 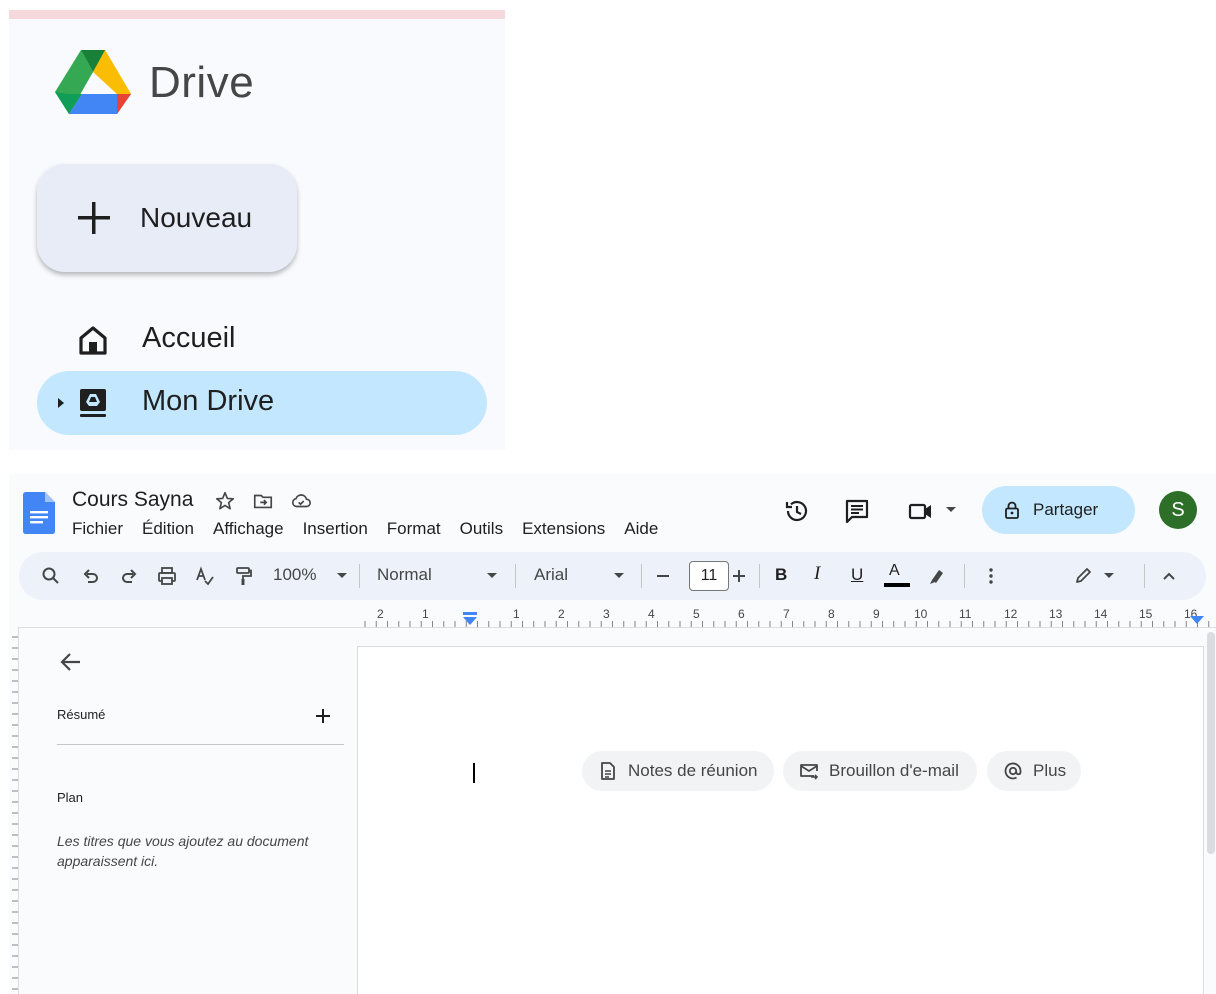 I want to click on document-title: Cours Sayna, so click(x=132, y=500).